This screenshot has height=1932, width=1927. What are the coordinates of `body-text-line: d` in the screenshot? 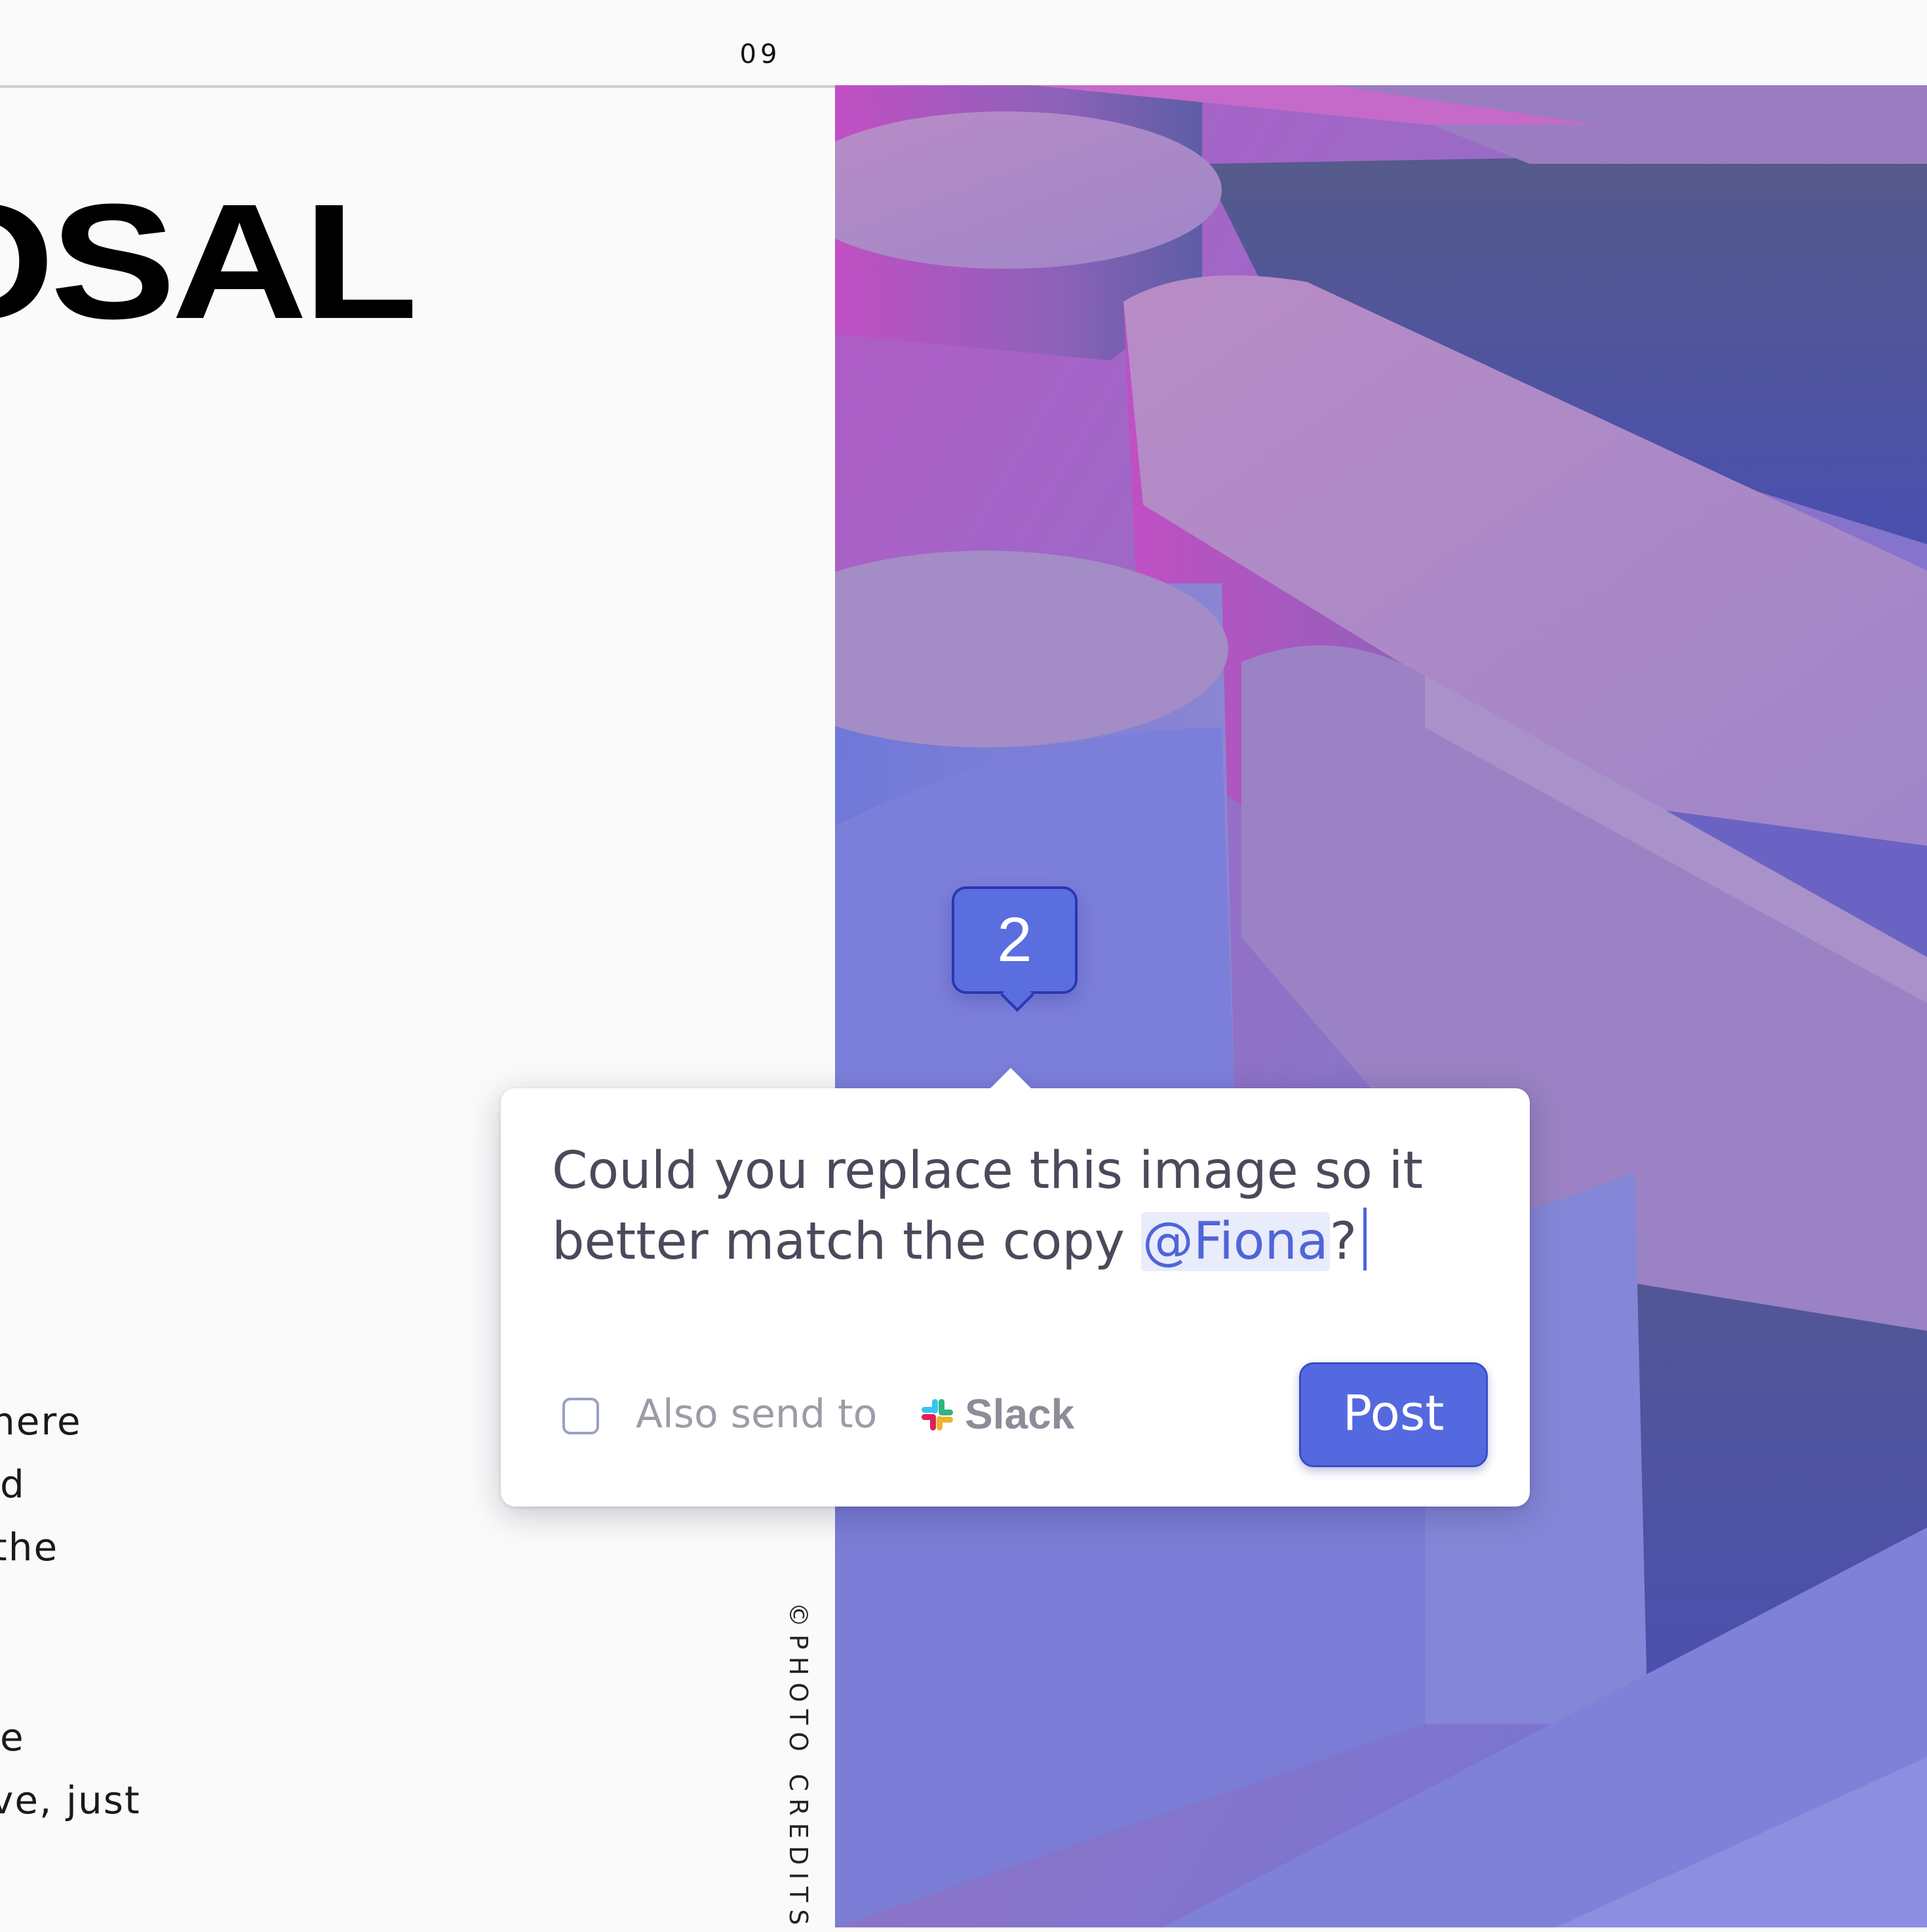 It's located at (13, 1484).